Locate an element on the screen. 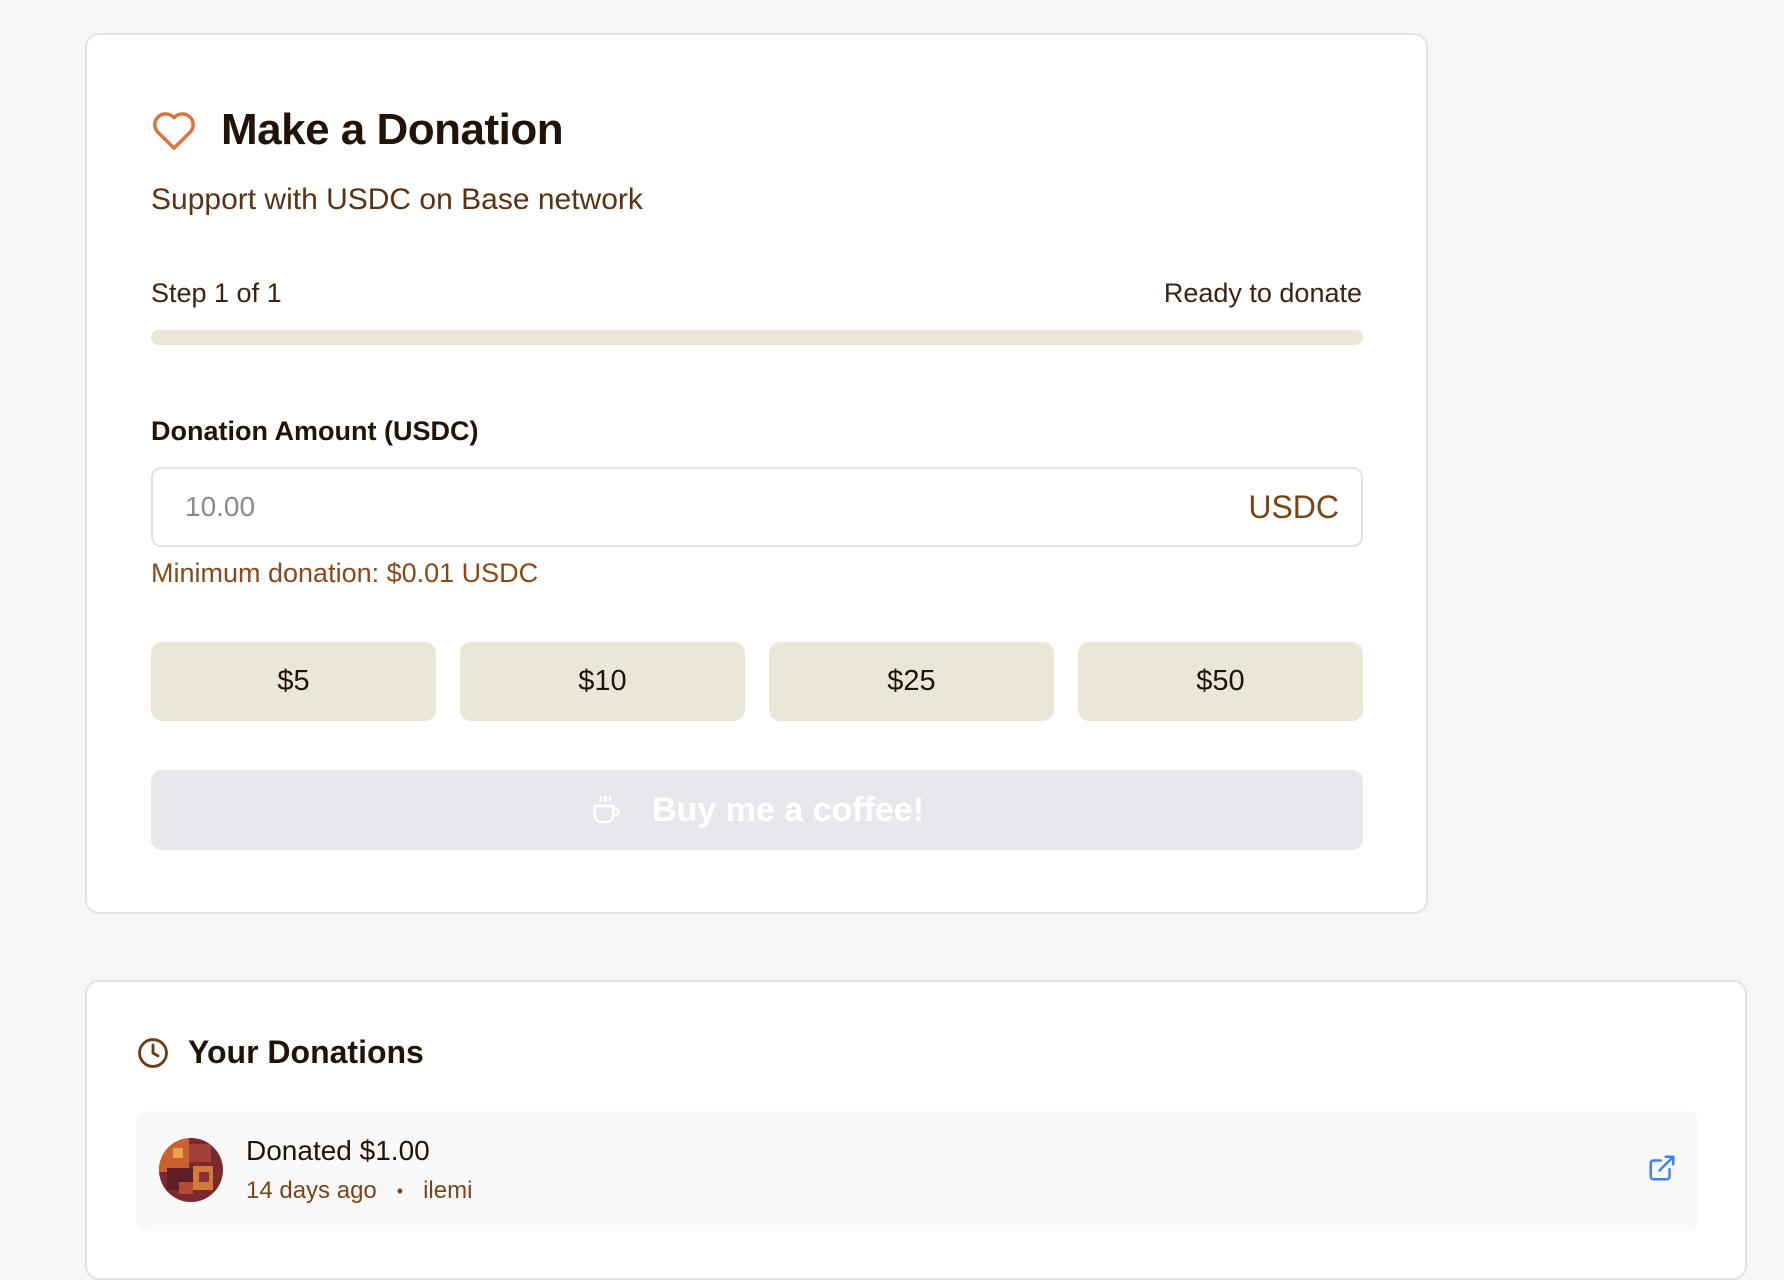 The width and height of the screenshot is (1784, 1280). preset-50-button: $50 is located at coordinates (1220, 681).